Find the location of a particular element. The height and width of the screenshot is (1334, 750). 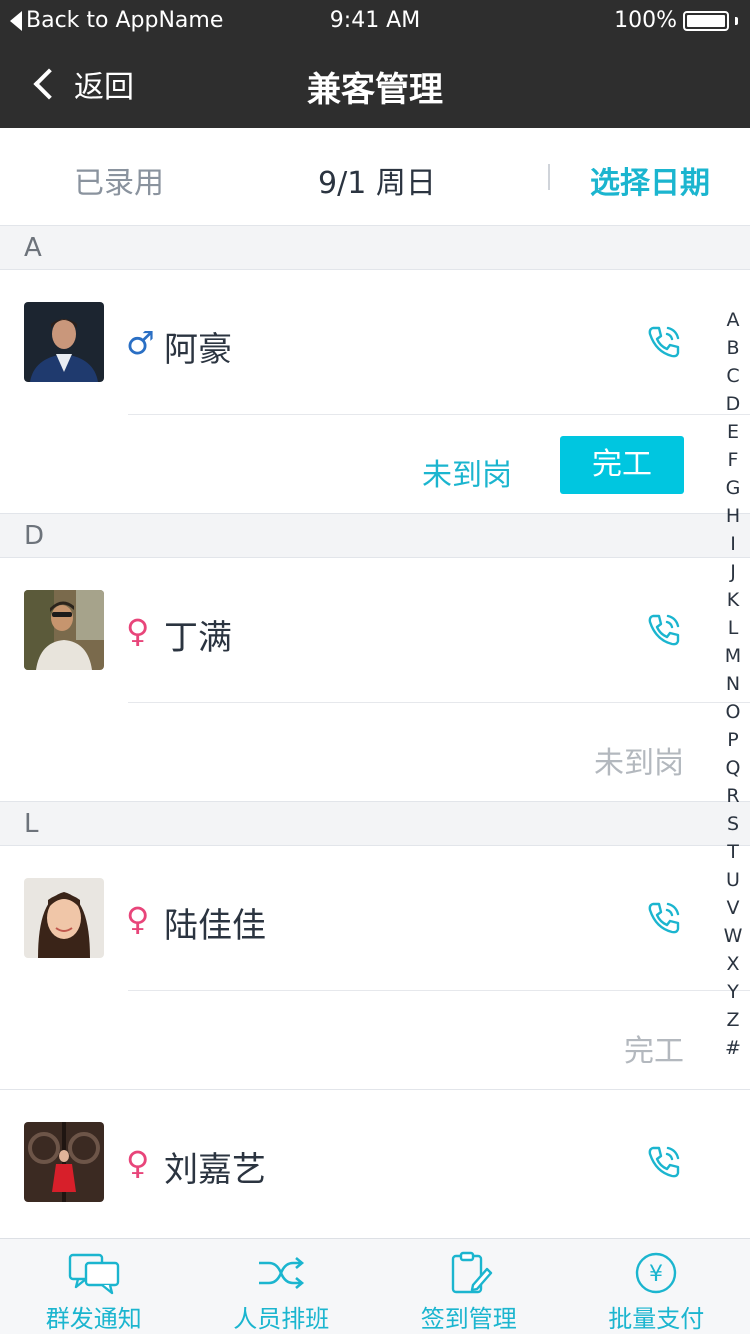

bottom-tab-bar: 群发通知 人员排班 签到管理 ¥ 批量支付 is located at coordinates (375, 1286).